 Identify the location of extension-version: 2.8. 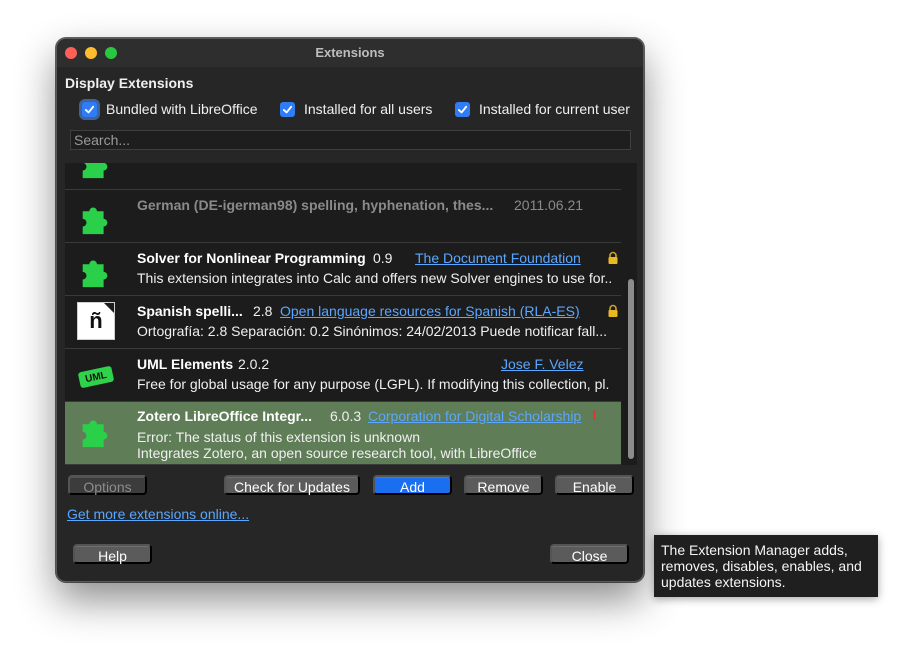
(263, 311).